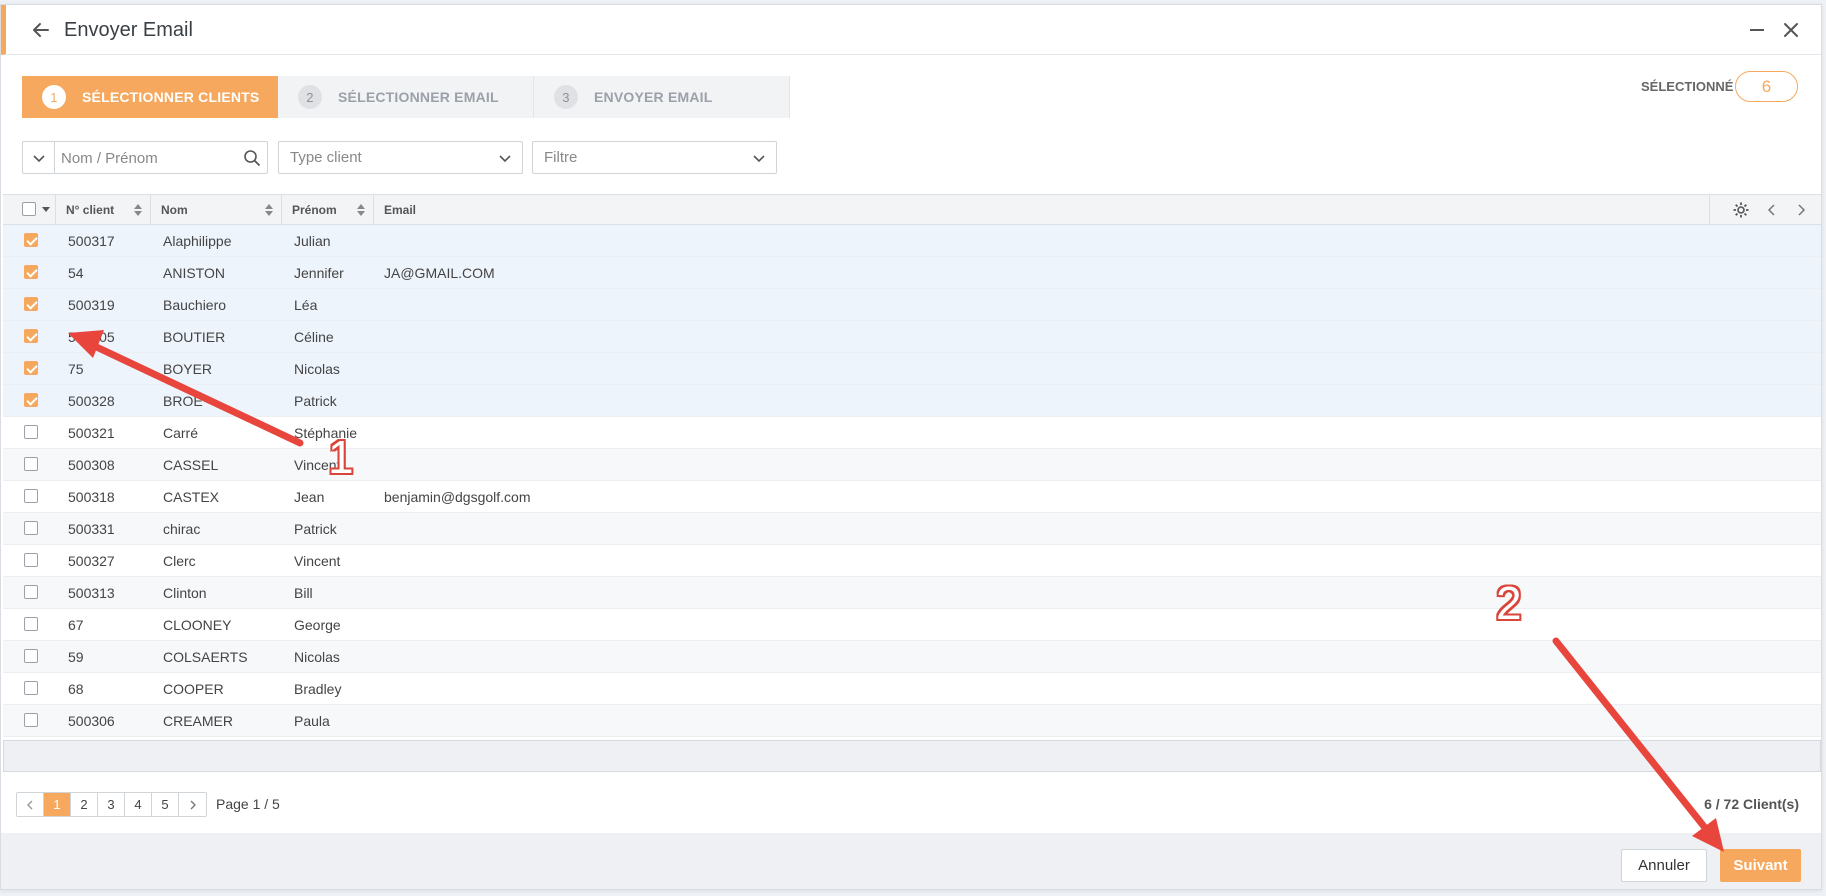  What do you see at coordinates (150, 97) in the screenshot?
I see `step-select-clients: 1 SÉLECTIONNER CLIENTS` at bounding box center [150, 97].